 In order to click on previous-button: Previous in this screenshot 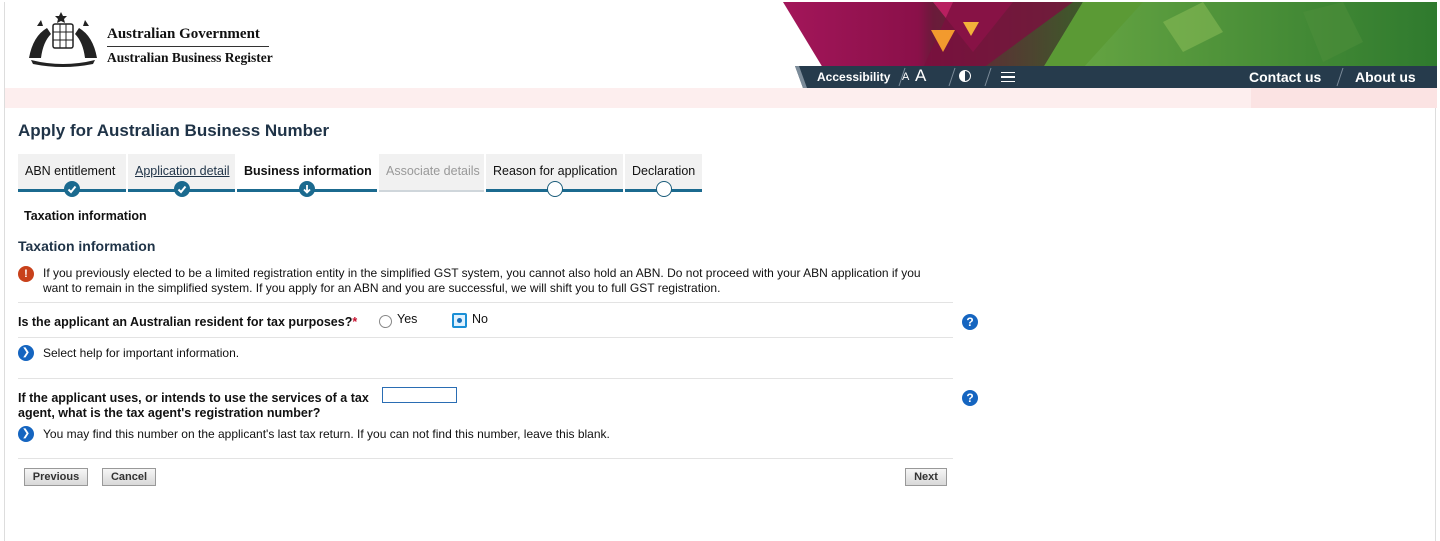, I will do `click(56, 477)`.